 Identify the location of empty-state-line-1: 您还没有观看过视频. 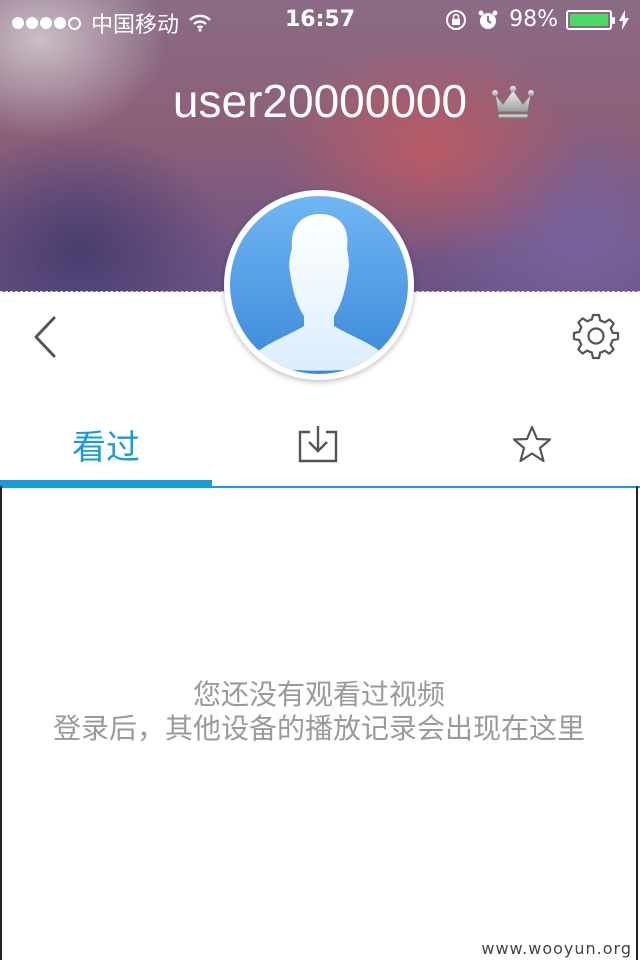
(318, 694).